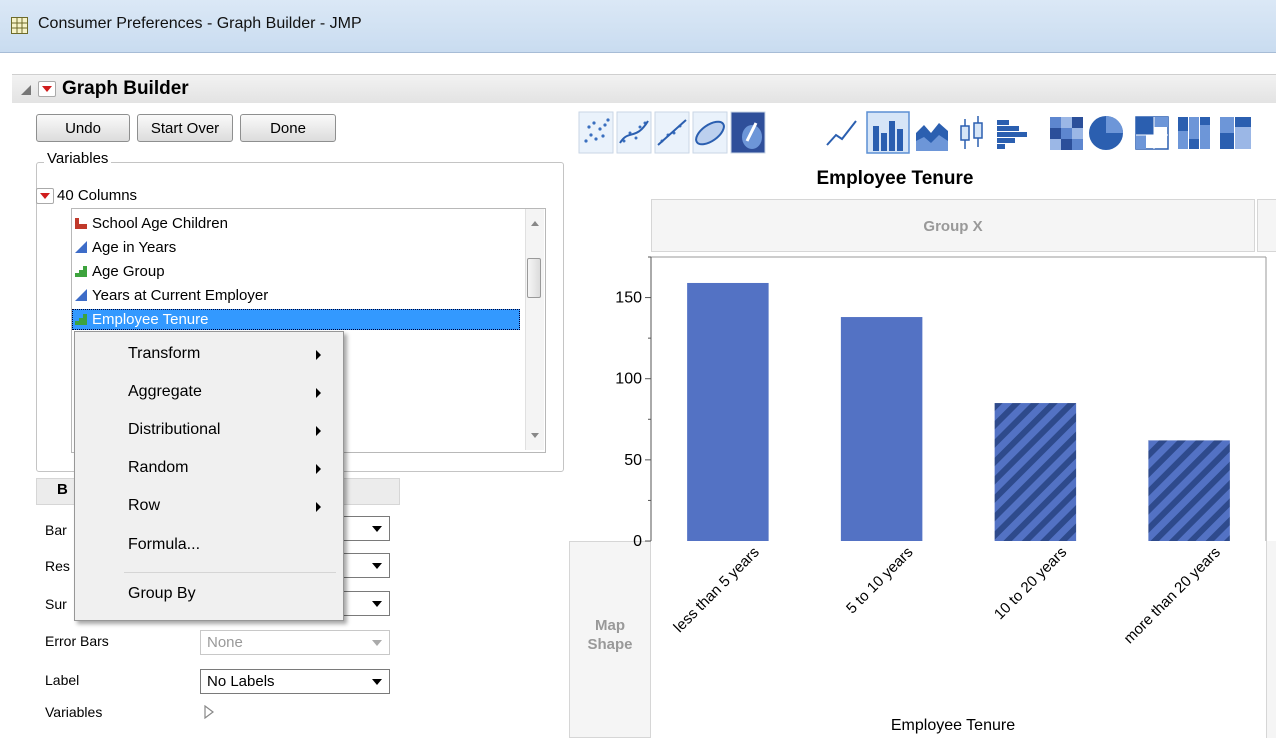 Image resolution: width=1276 pixels, height=738 pixels. Describe the element at coordinates (78, 158) in the screenshot. I see `variables-legend: Variables` at that location.